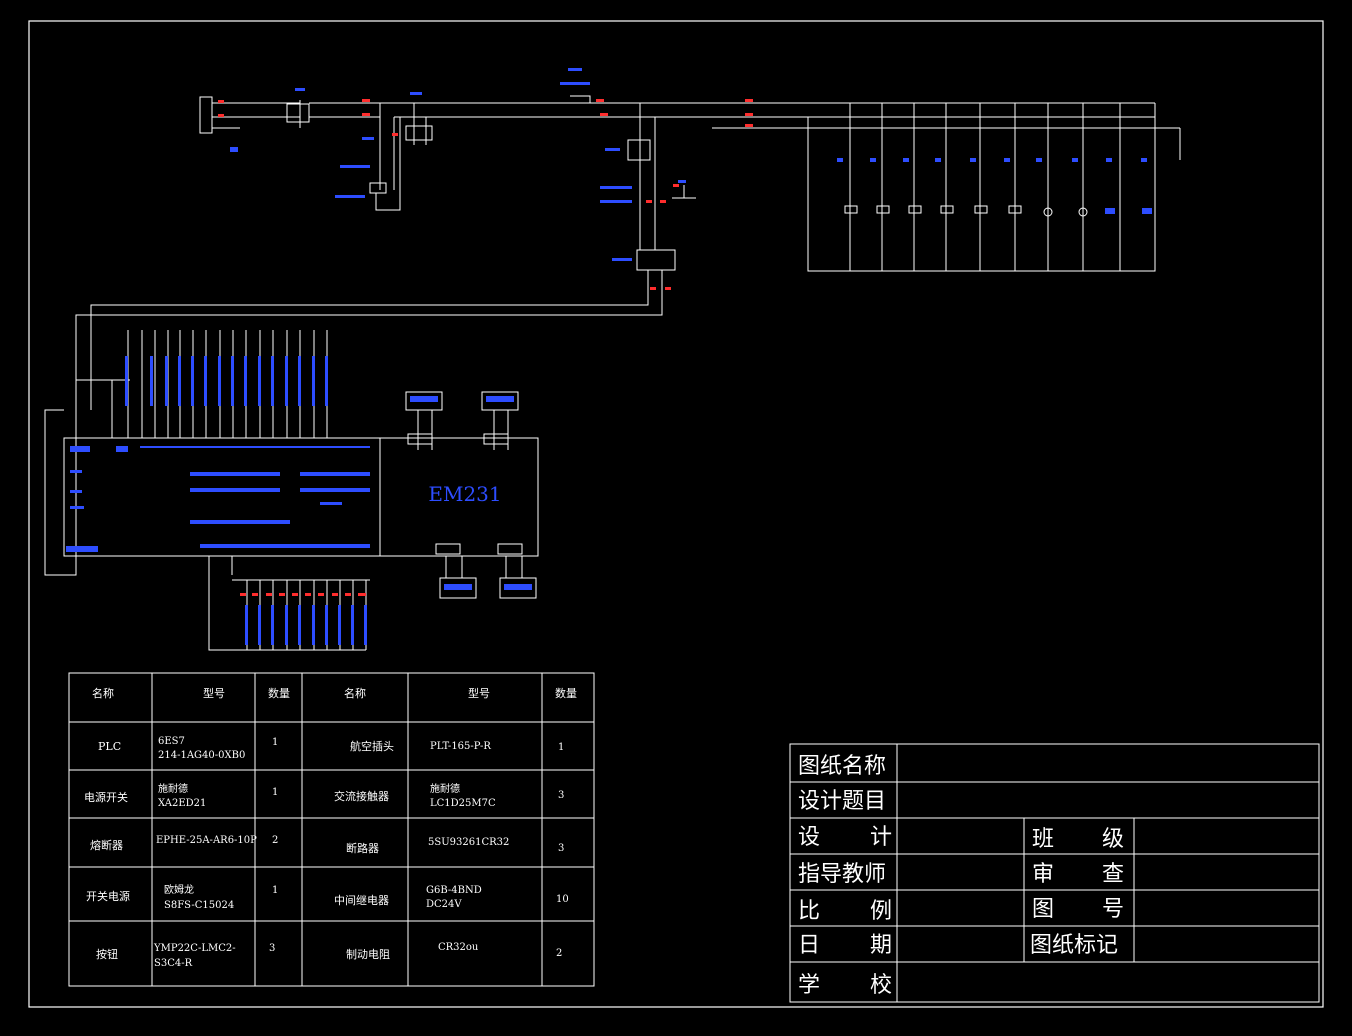 Image resolution: width=1352 pixels, height=1036 pixels. What do you see at coordinates (103, 693) in the screenshot?
I see `header-name-1: 名称` at bounding box center [103, 693].